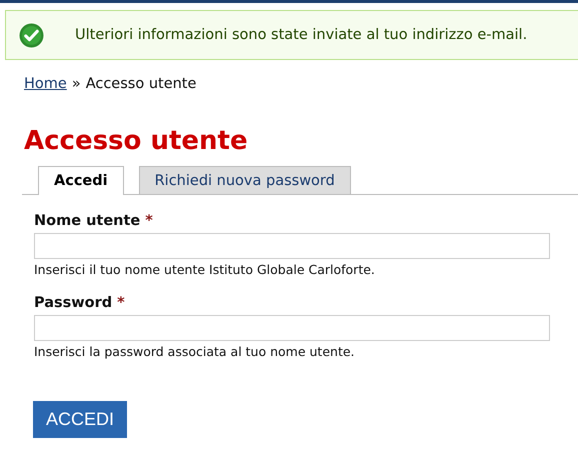 The height and width of the screenshot is (476, 578). I want to click on page-title: Accesso utente, so click(136, 141).